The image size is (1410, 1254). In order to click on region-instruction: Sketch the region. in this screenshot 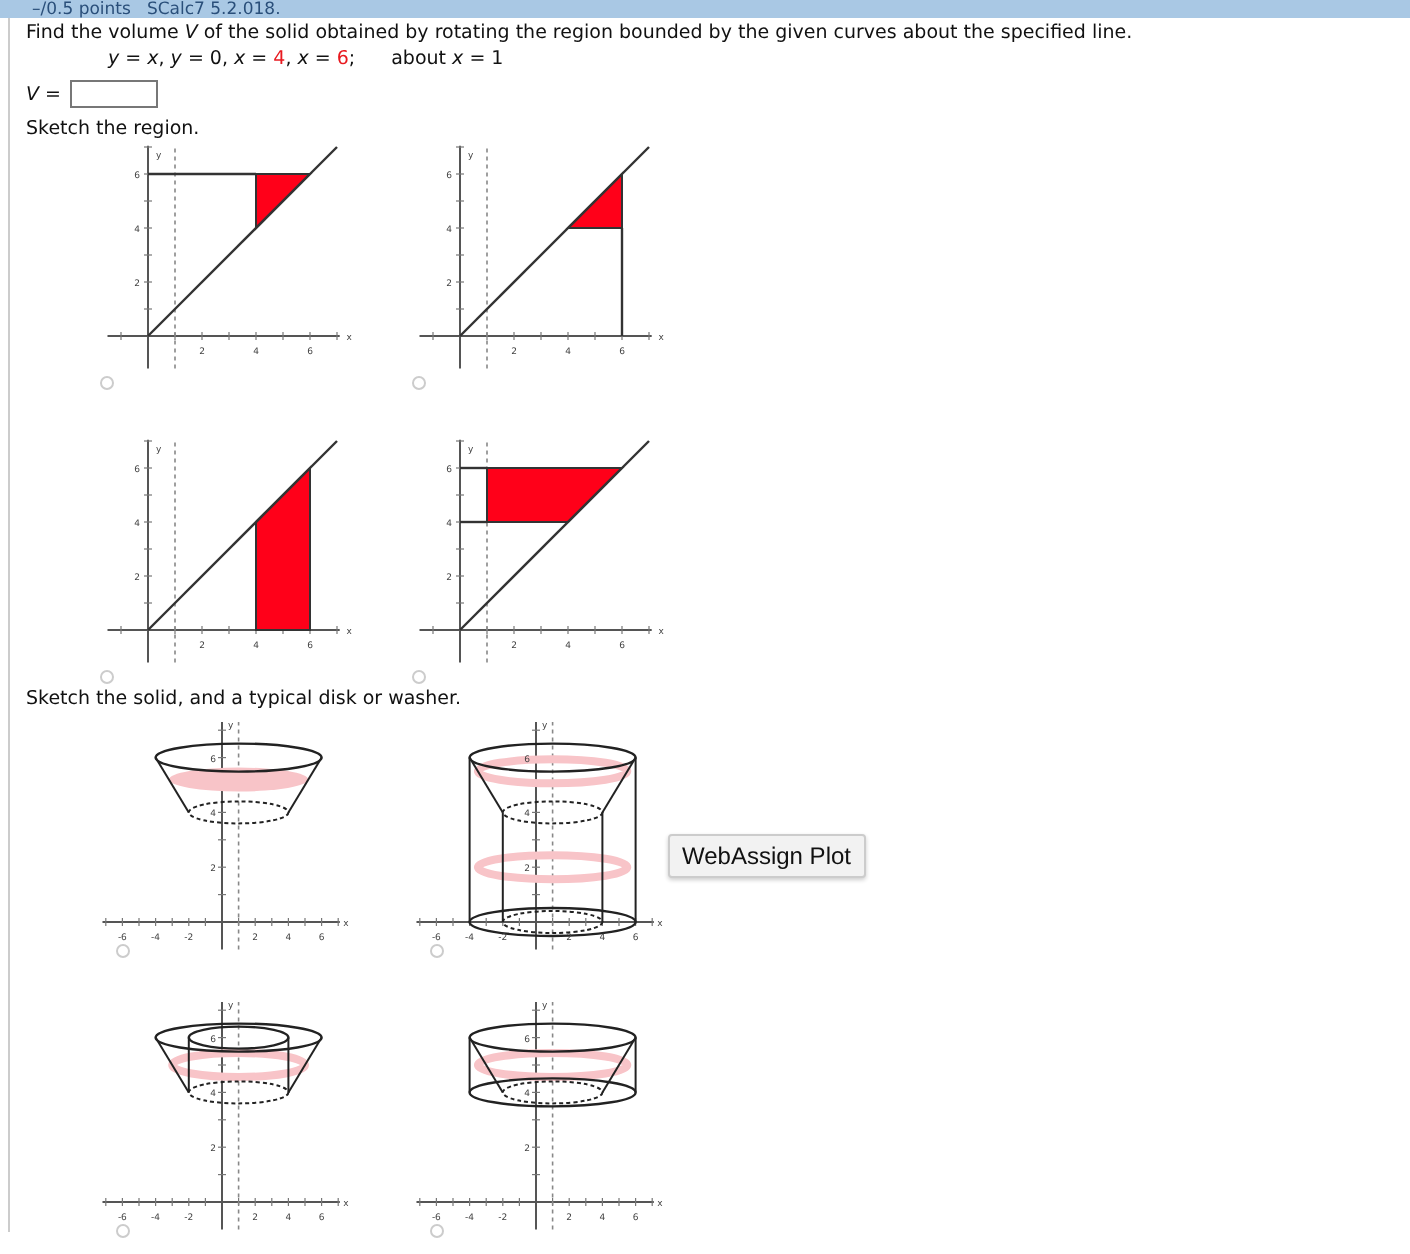, I will do `click(114, 130)`.